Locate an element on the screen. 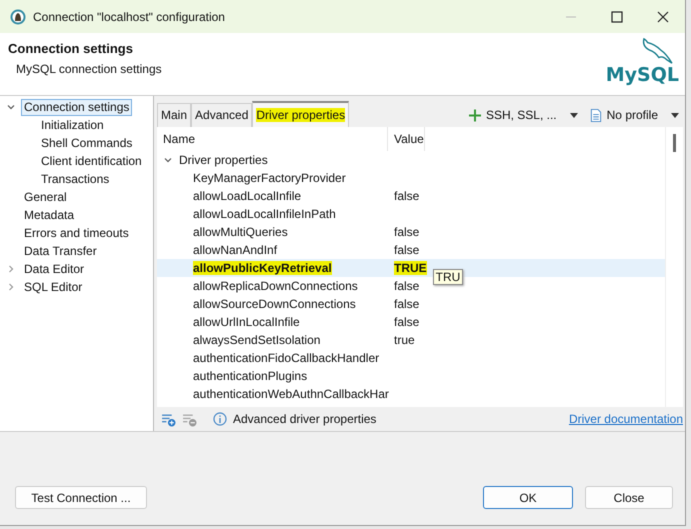 The image size is (691, 529). header-subtitle: MySQL connection settings is located at coordinates (89, 69).